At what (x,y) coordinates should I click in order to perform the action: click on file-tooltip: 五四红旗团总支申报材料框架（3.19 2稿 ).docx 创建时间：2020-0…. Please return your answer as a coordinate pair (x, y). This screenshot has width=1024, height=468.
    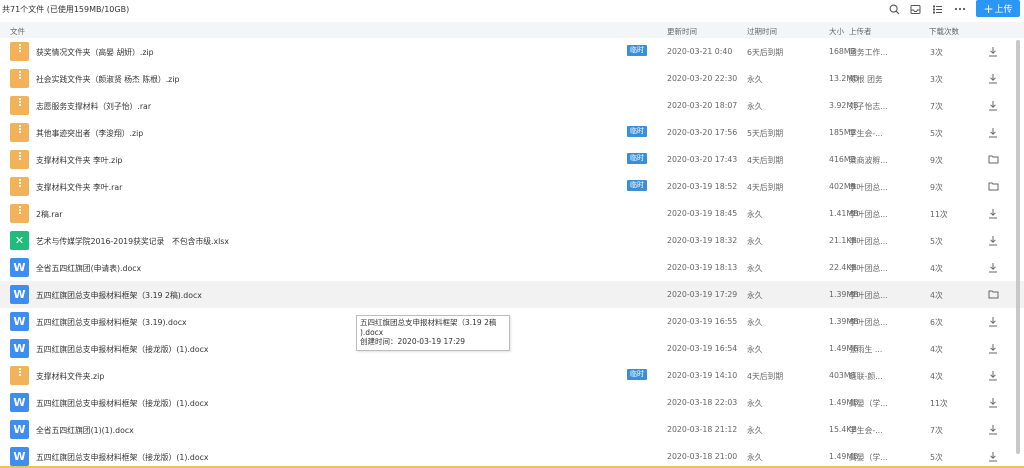
    Looking at the image, I should click on (433, 333).